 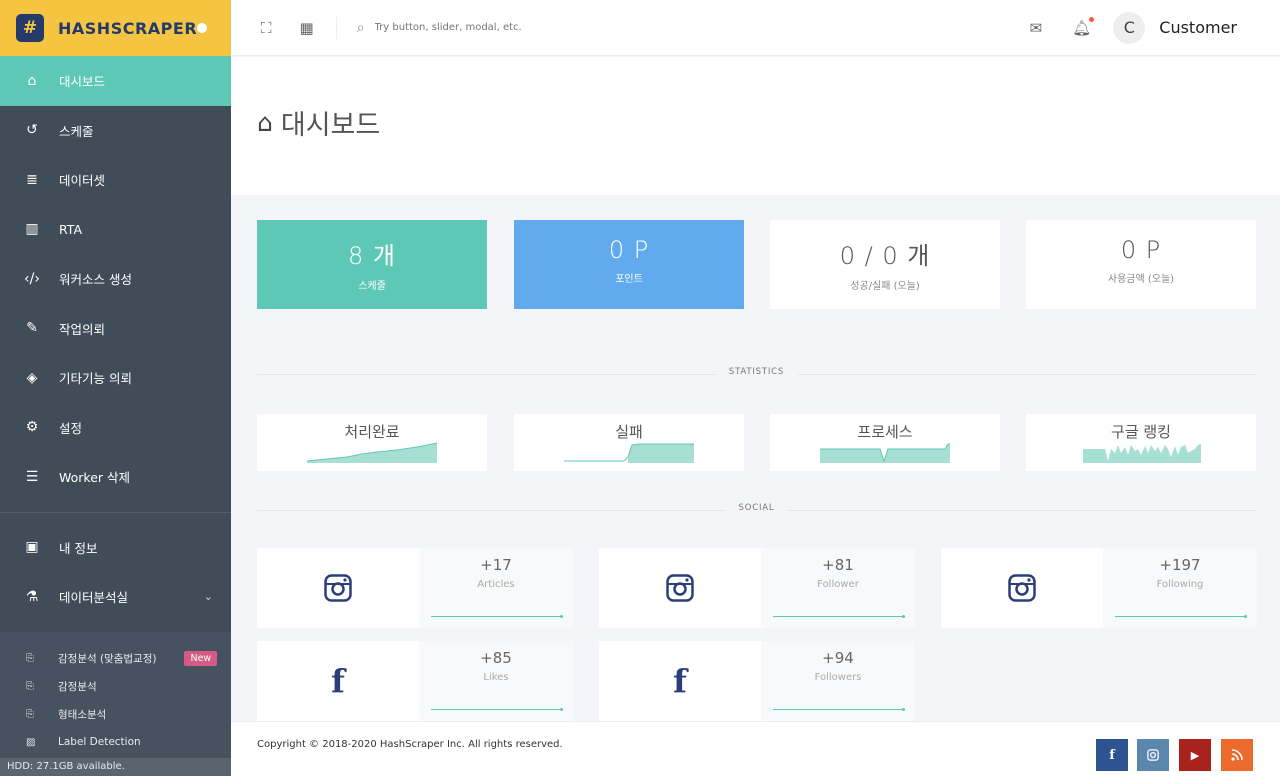 What do you see at coordinates (885, 432) in the screenshot?
I see `spark-label: 프로세스` at bounding box center [885, 432].